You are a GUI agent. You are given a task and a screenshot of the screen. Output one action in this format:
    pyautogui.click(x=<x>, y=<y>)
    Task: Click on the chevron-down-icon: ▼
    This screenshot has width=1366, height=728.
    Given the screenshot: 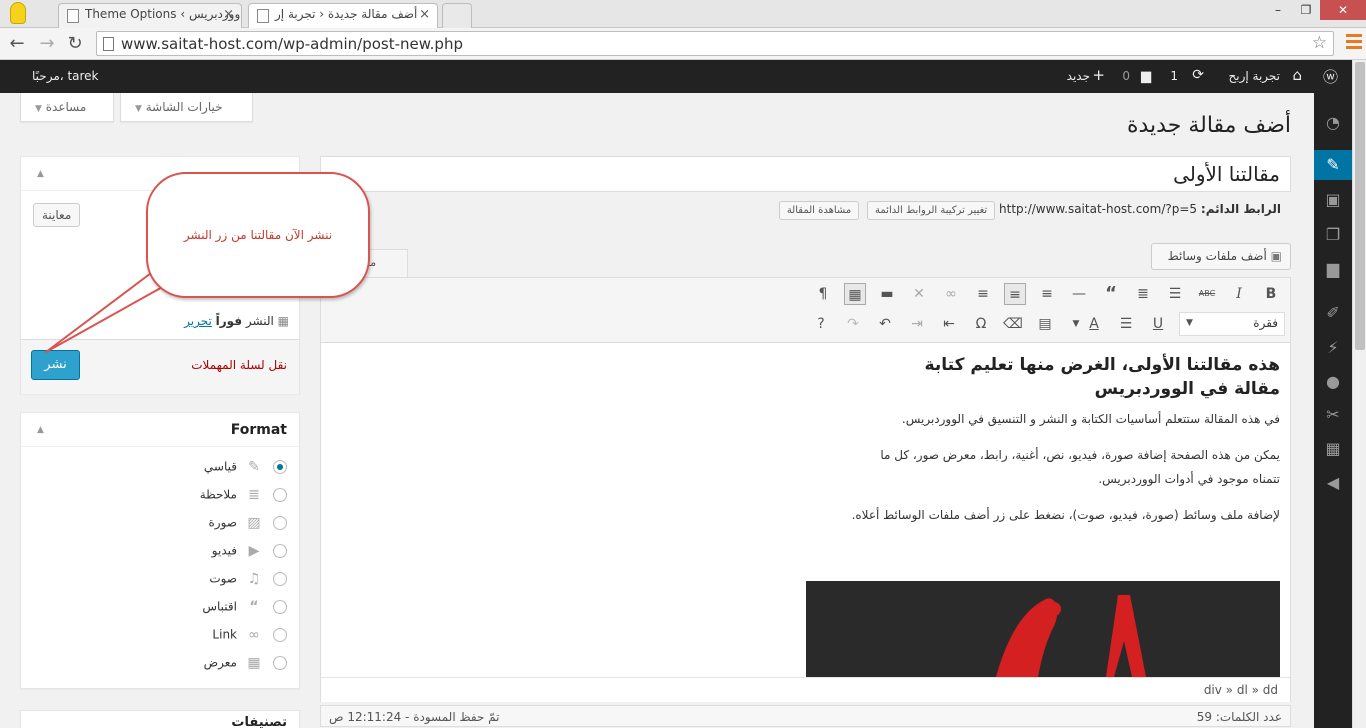 What is the action you would take?
    pyautogui.click(x=1076, y=324)
    